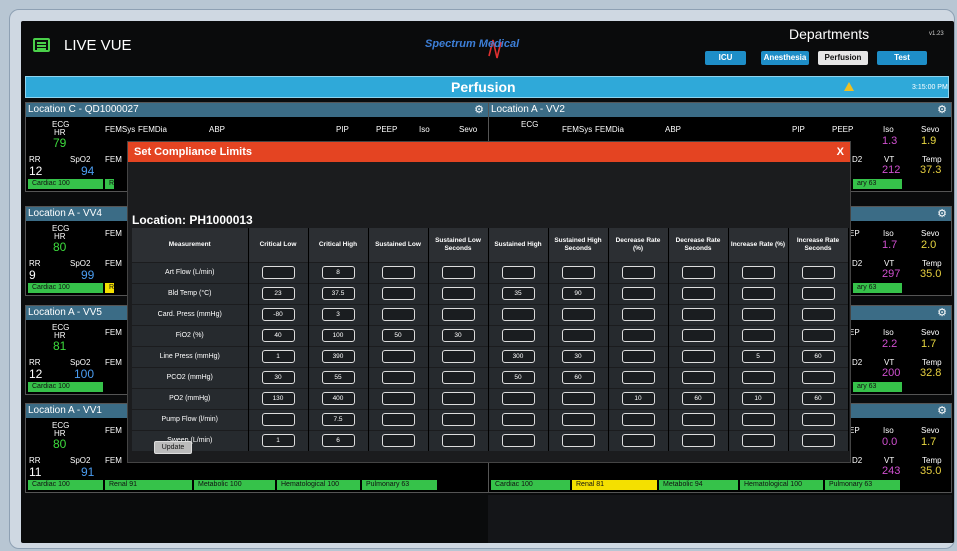 The height and width of the screenshot is (551, 957). What do you see at coordinates (518, 356) in the screenshot?
I see `limit-input: 300` at bounding box center [518, 356].